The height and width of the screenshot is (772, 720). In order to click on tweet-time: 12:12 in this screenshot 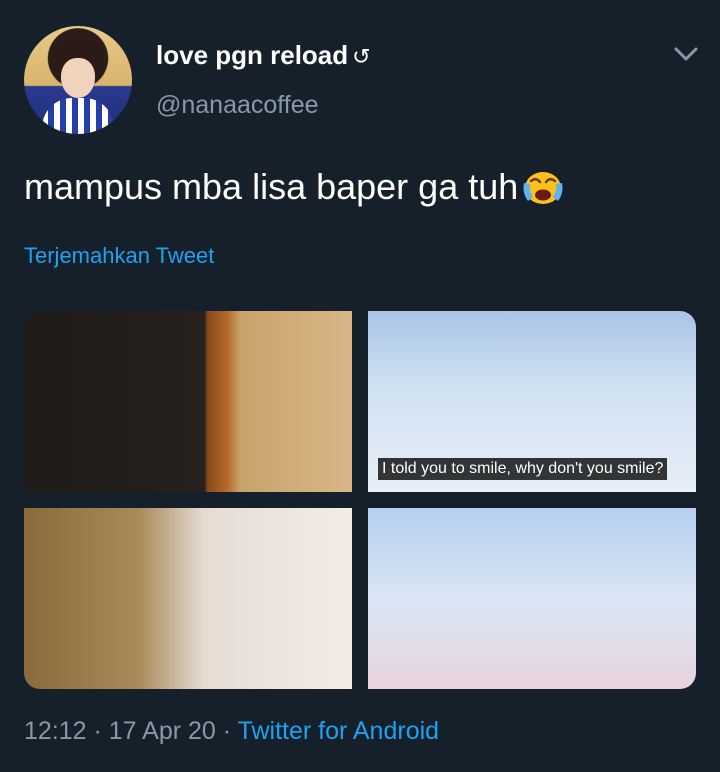, I will do `click(55, 731)`.